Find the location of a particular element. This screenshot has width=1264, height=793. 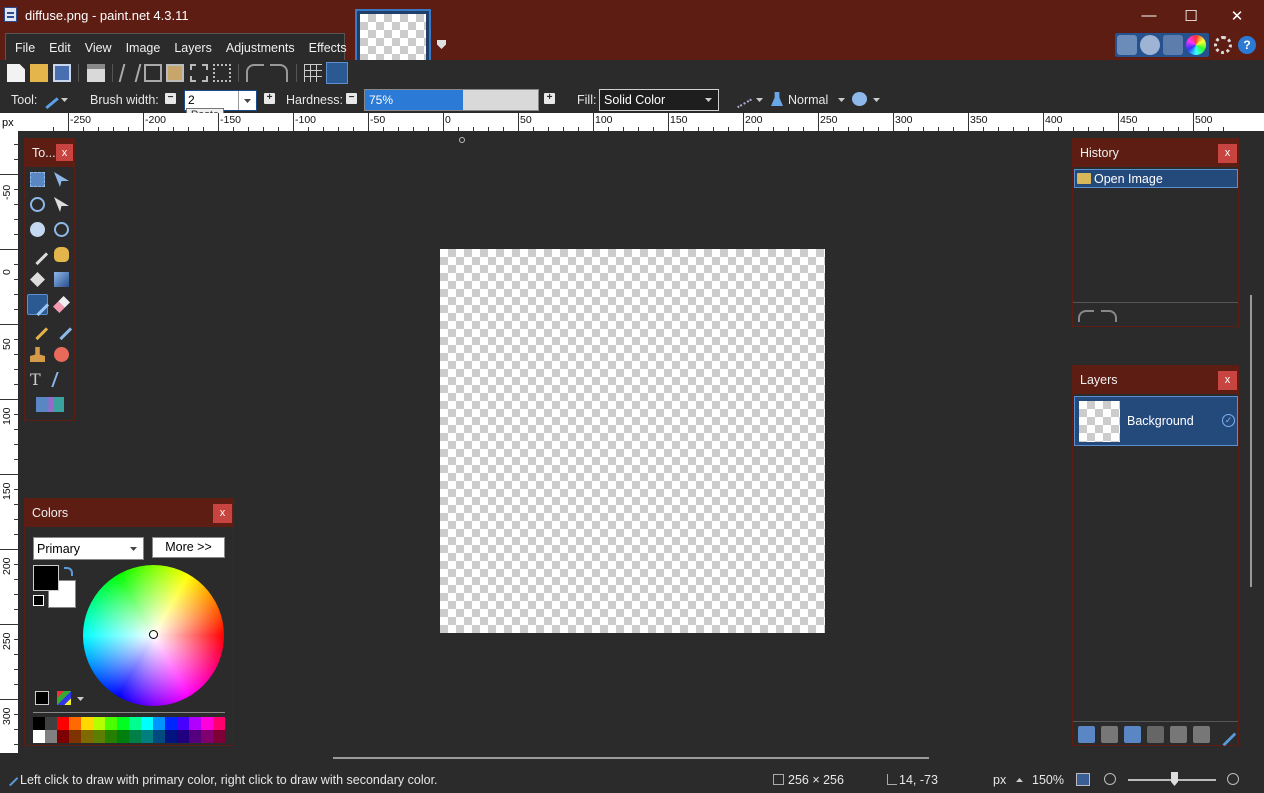

copy-icon is located at coordinates (153, 73).